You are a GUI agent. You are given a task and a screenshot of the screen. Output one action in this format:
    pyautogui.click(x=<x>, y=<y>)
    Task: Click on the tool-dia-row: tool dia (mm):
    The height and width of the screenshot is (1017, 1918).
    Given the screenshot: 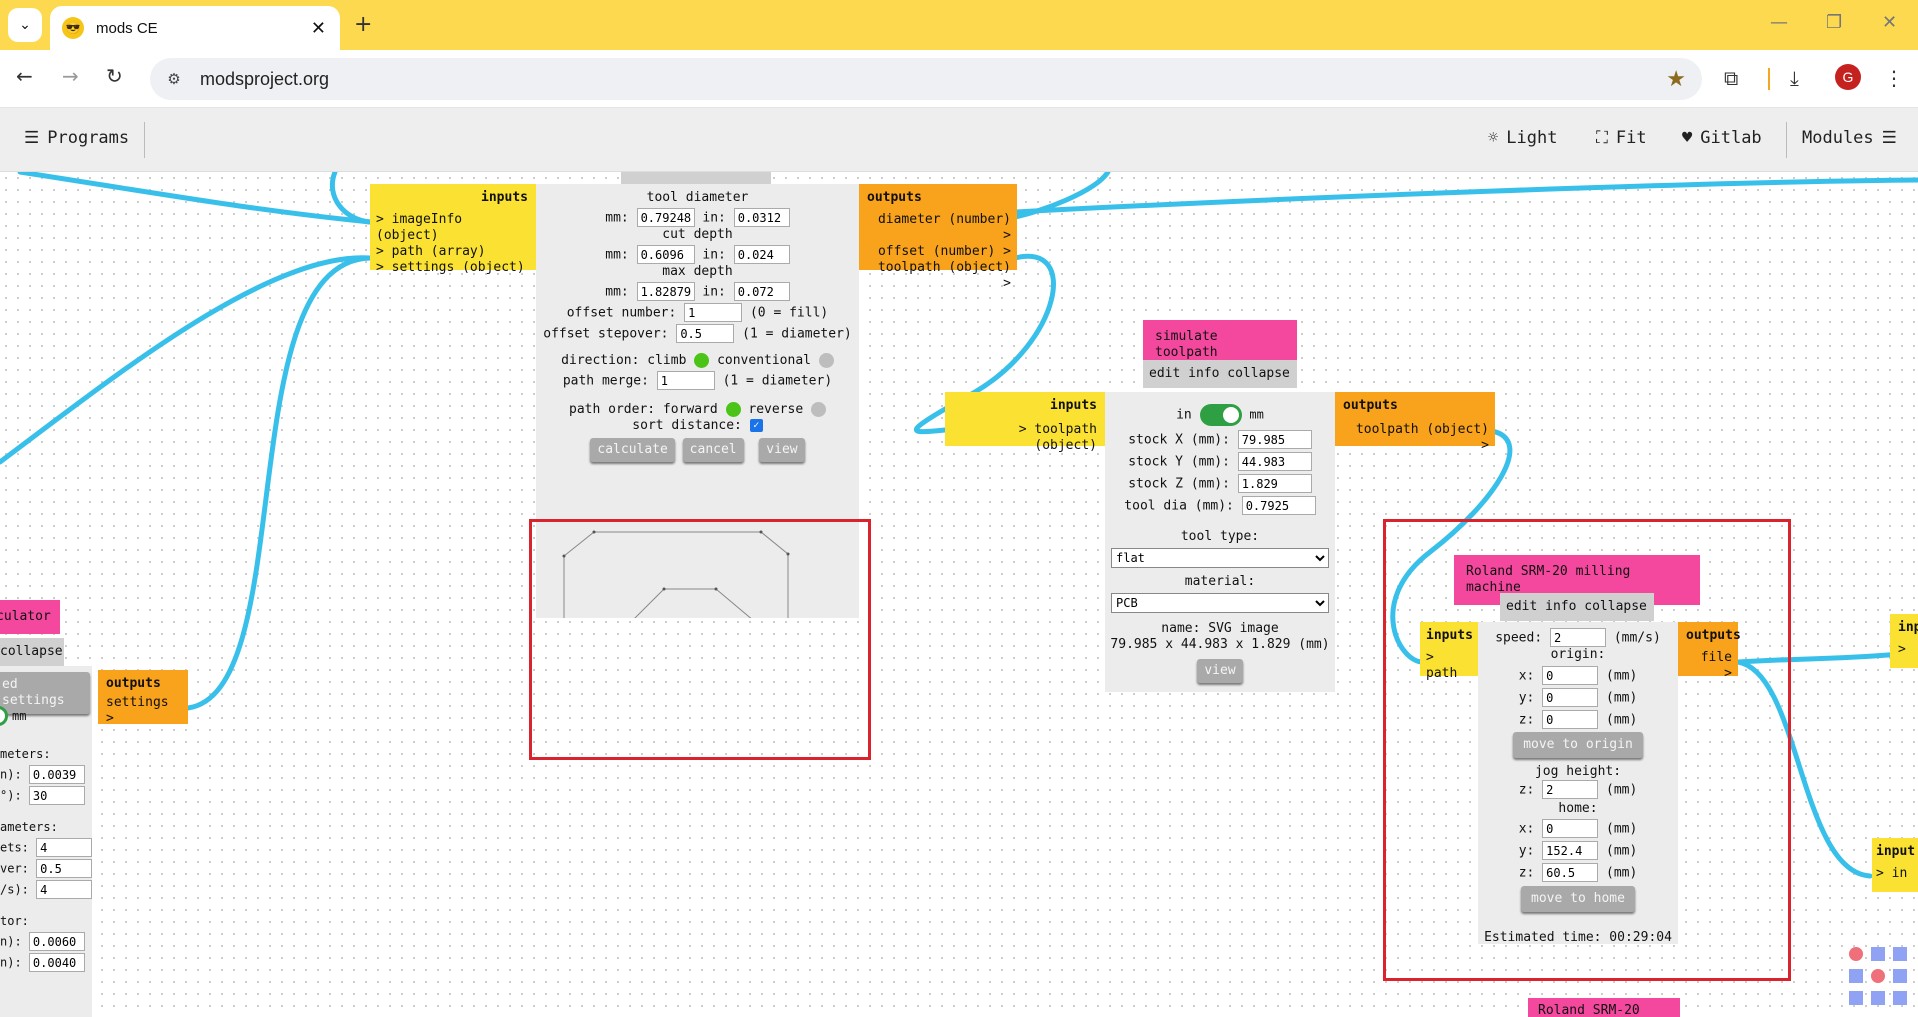 What is the action you would take?
    pyautogui.click(x=1220, y=505)
    